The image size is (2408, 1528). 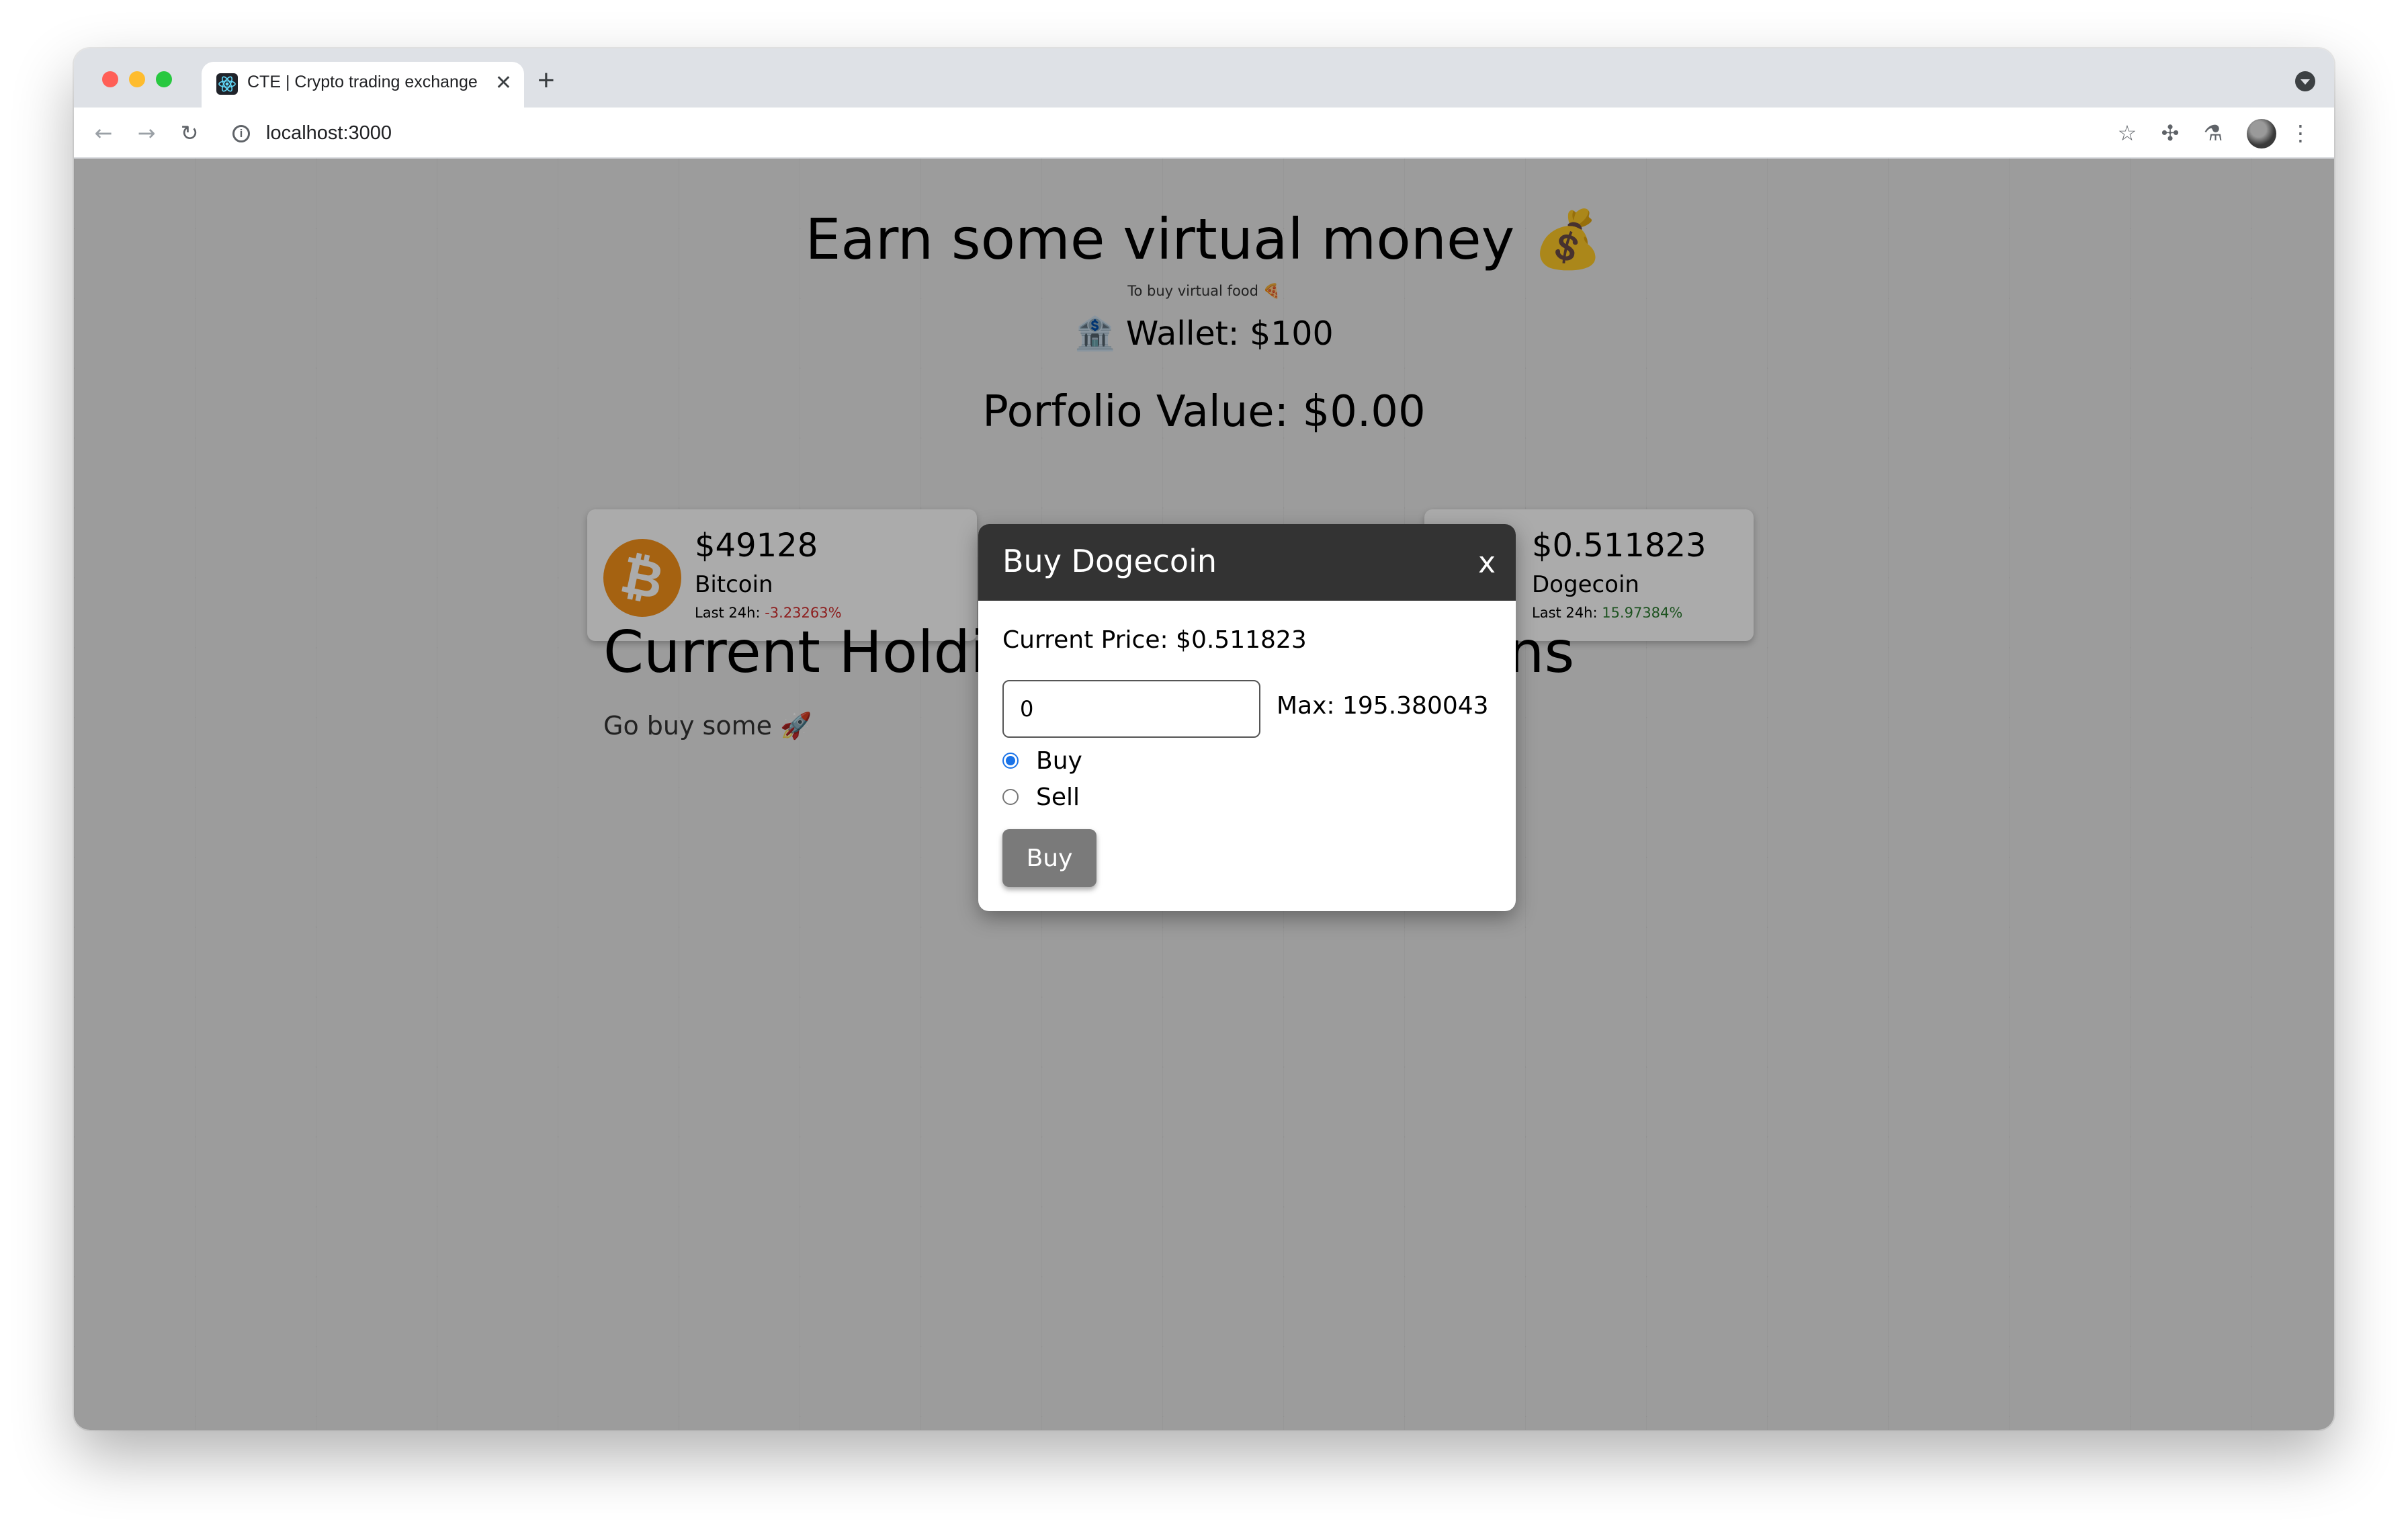 What do you see at coordinates (1058, 797) in the screenshot?
I see `radio-sell-label: Sell` at bounding box center [1058, 797].